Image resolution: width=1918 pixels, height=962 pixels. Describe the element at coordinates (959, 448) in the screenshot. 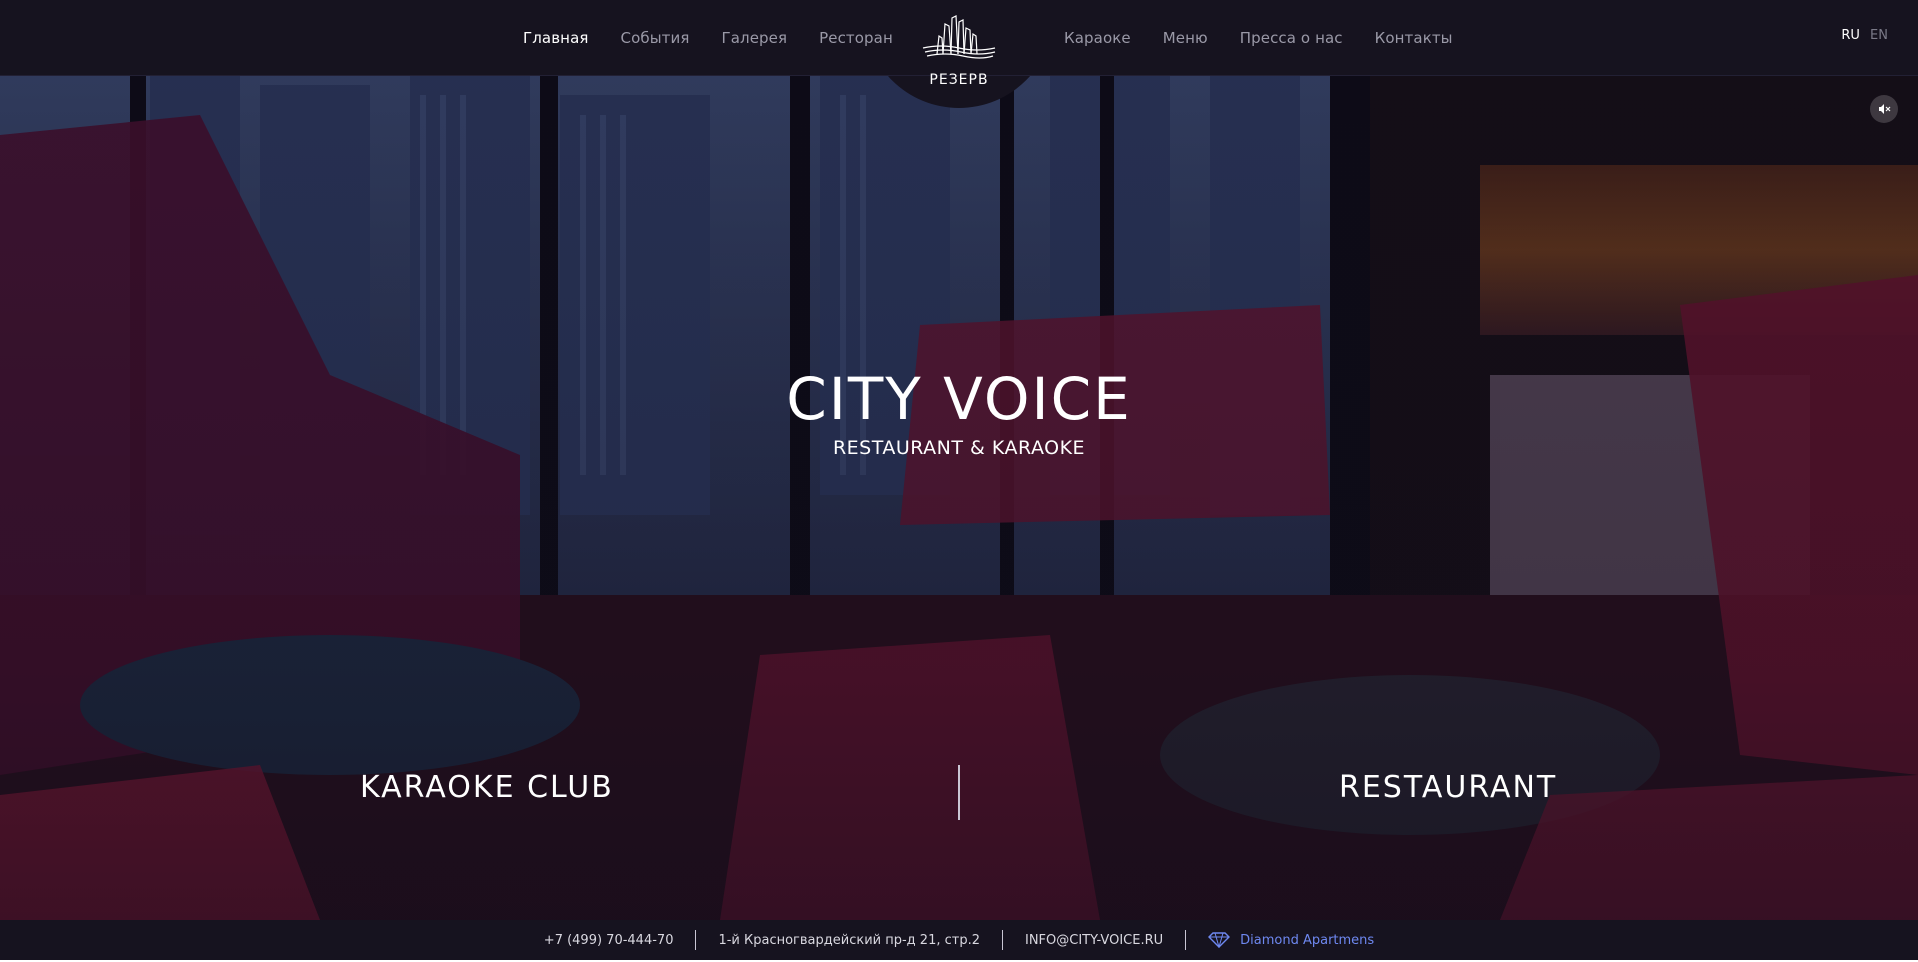

I see `hero-subtitle: RESTAURANT & KARAOKE` at that location.